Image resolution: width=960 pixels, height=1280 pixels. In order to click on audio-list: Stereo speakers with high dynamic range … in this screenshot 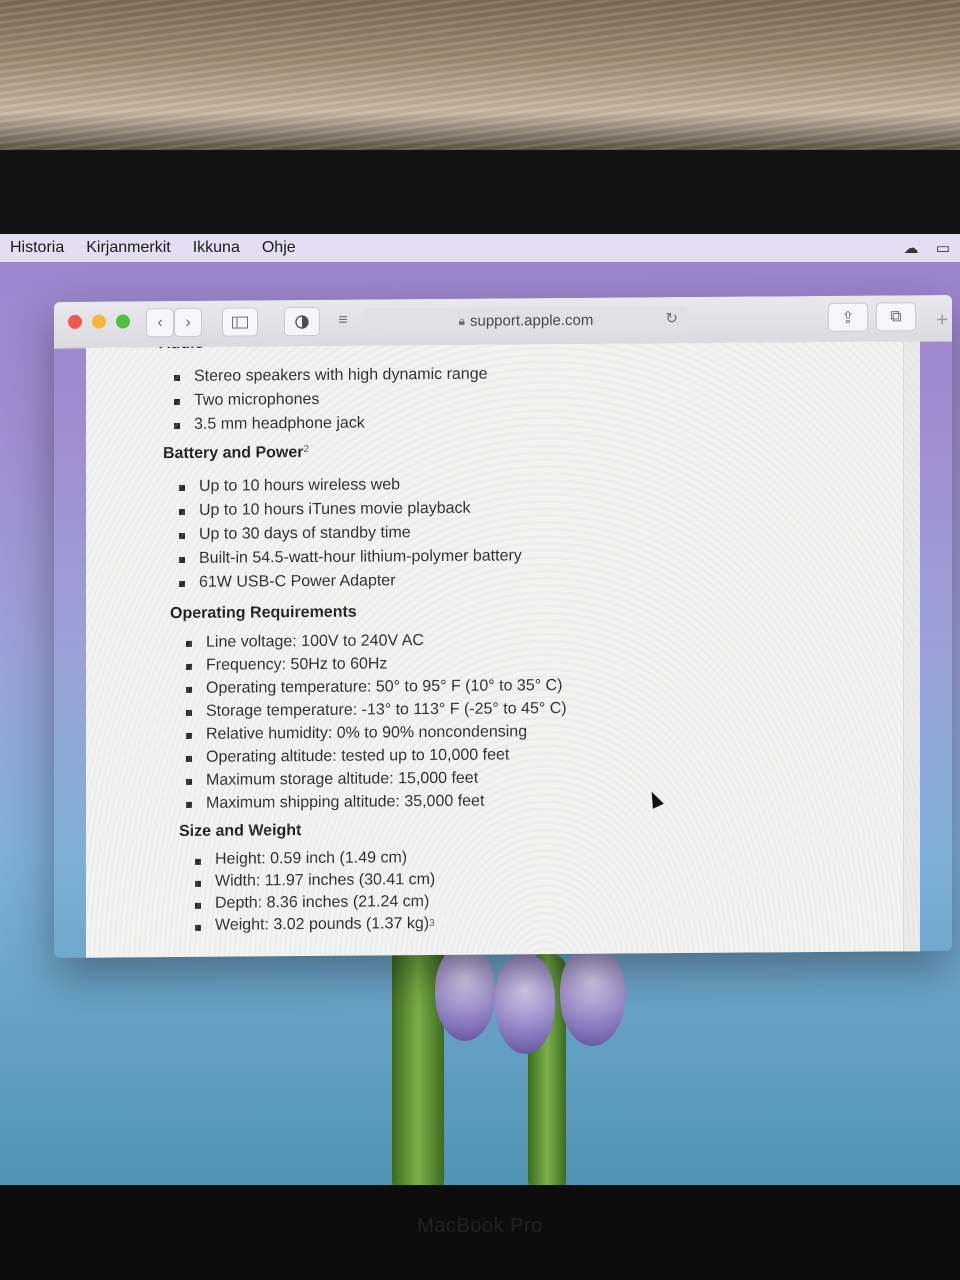, I will do `click(547, 398)`.